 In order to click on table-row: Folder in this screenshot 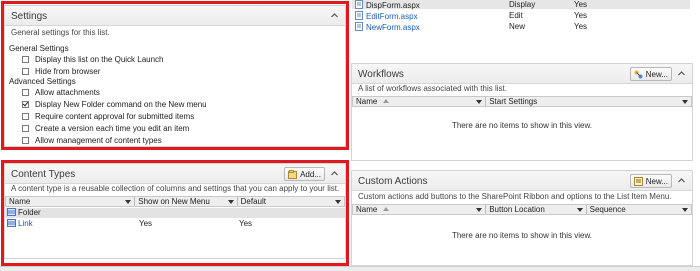, I will do `click(175, 213)`.